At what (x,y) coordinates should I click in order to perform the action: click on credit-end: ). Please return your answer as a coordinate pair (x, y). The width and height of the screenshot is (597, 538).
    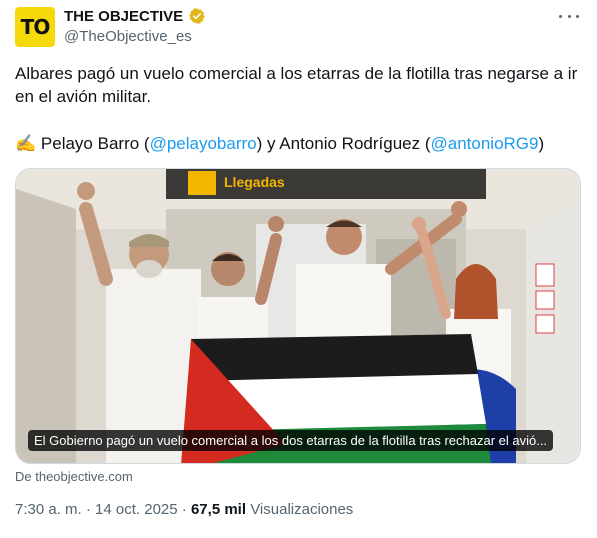
    Looking at the image, I should click on (541, 143).